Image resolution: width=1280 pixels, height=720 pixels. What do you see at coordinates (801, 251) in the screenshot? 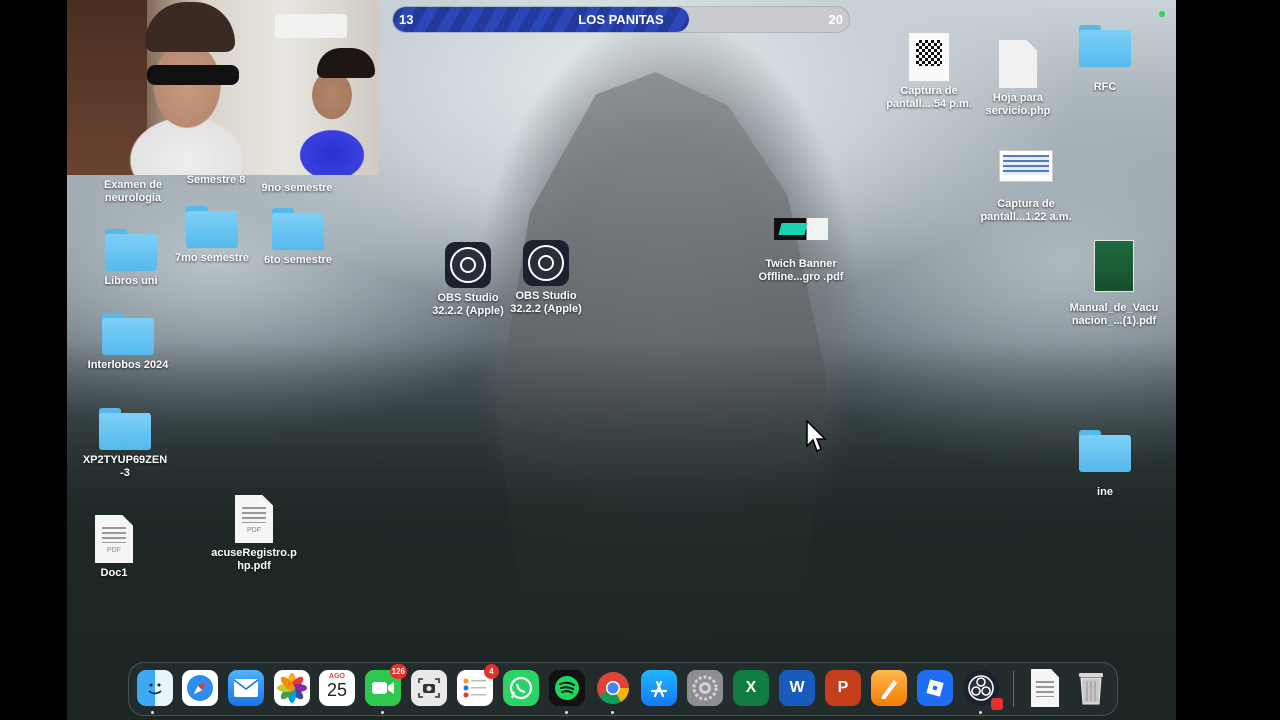
I see `file-twich-banner: Twich Banner Offline...gro .pdf` at bounding box center [801, 251].